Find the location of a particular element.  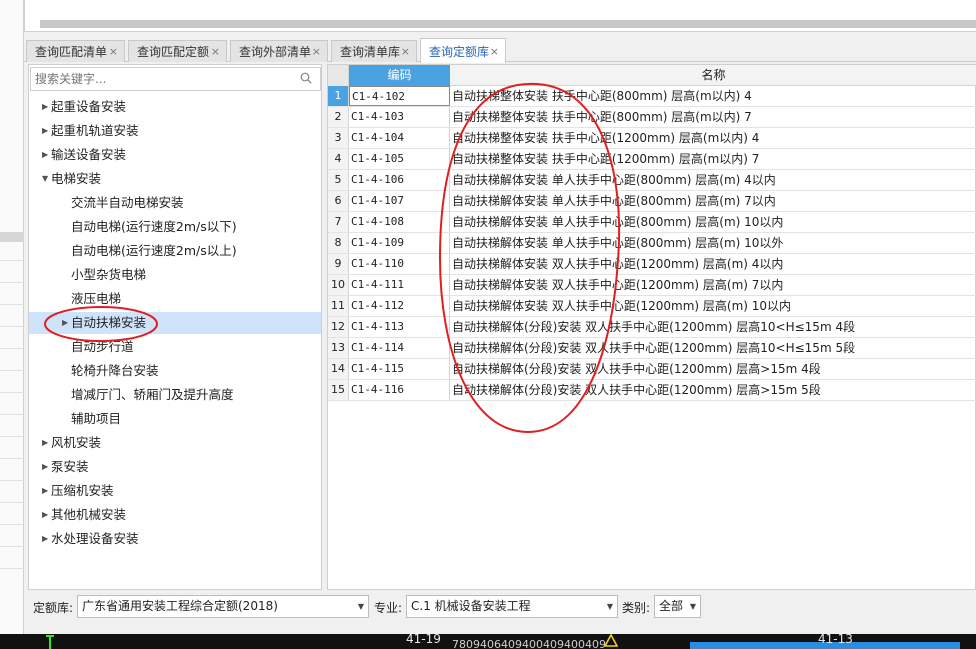

table-row: 2 C1-4-103 自动扶梯整体安装 扶手中心距(800mm) 层高(m以内) 7 is located at coordinates (652, 117).